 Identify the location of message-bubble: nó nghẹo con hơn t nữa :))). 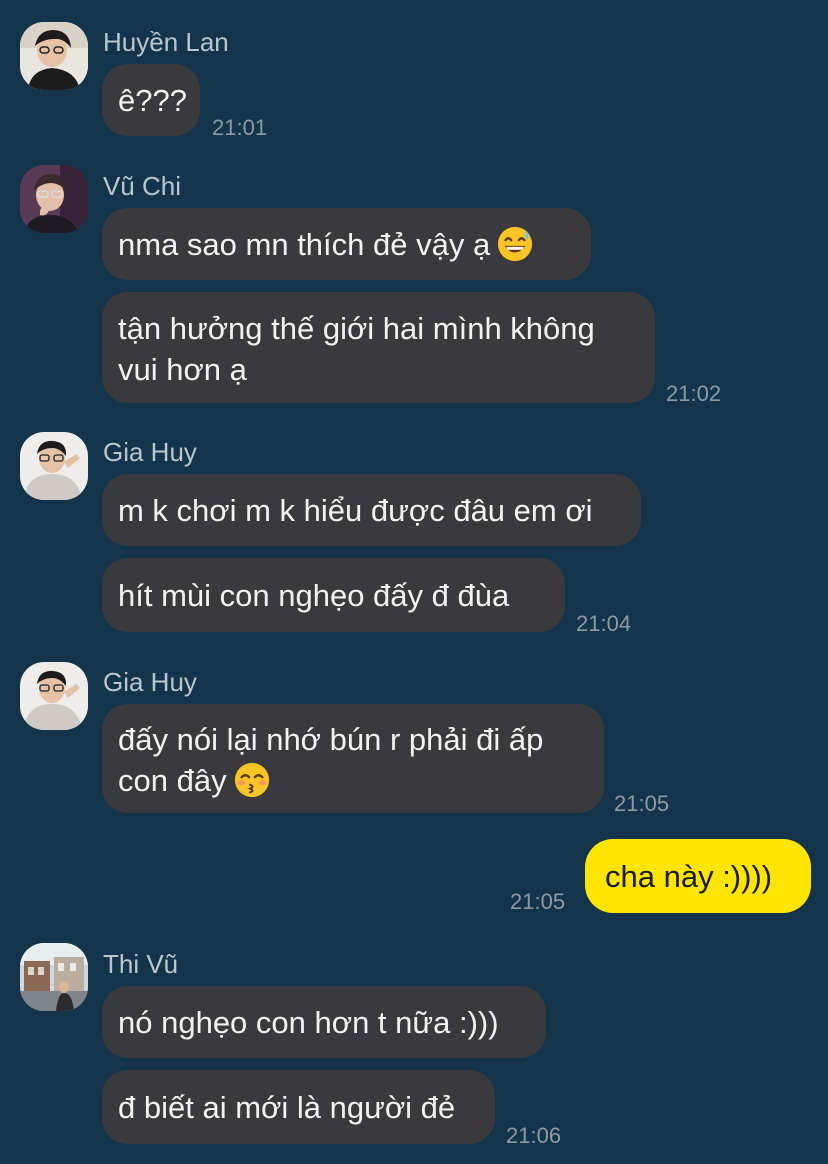
(324, 1022).